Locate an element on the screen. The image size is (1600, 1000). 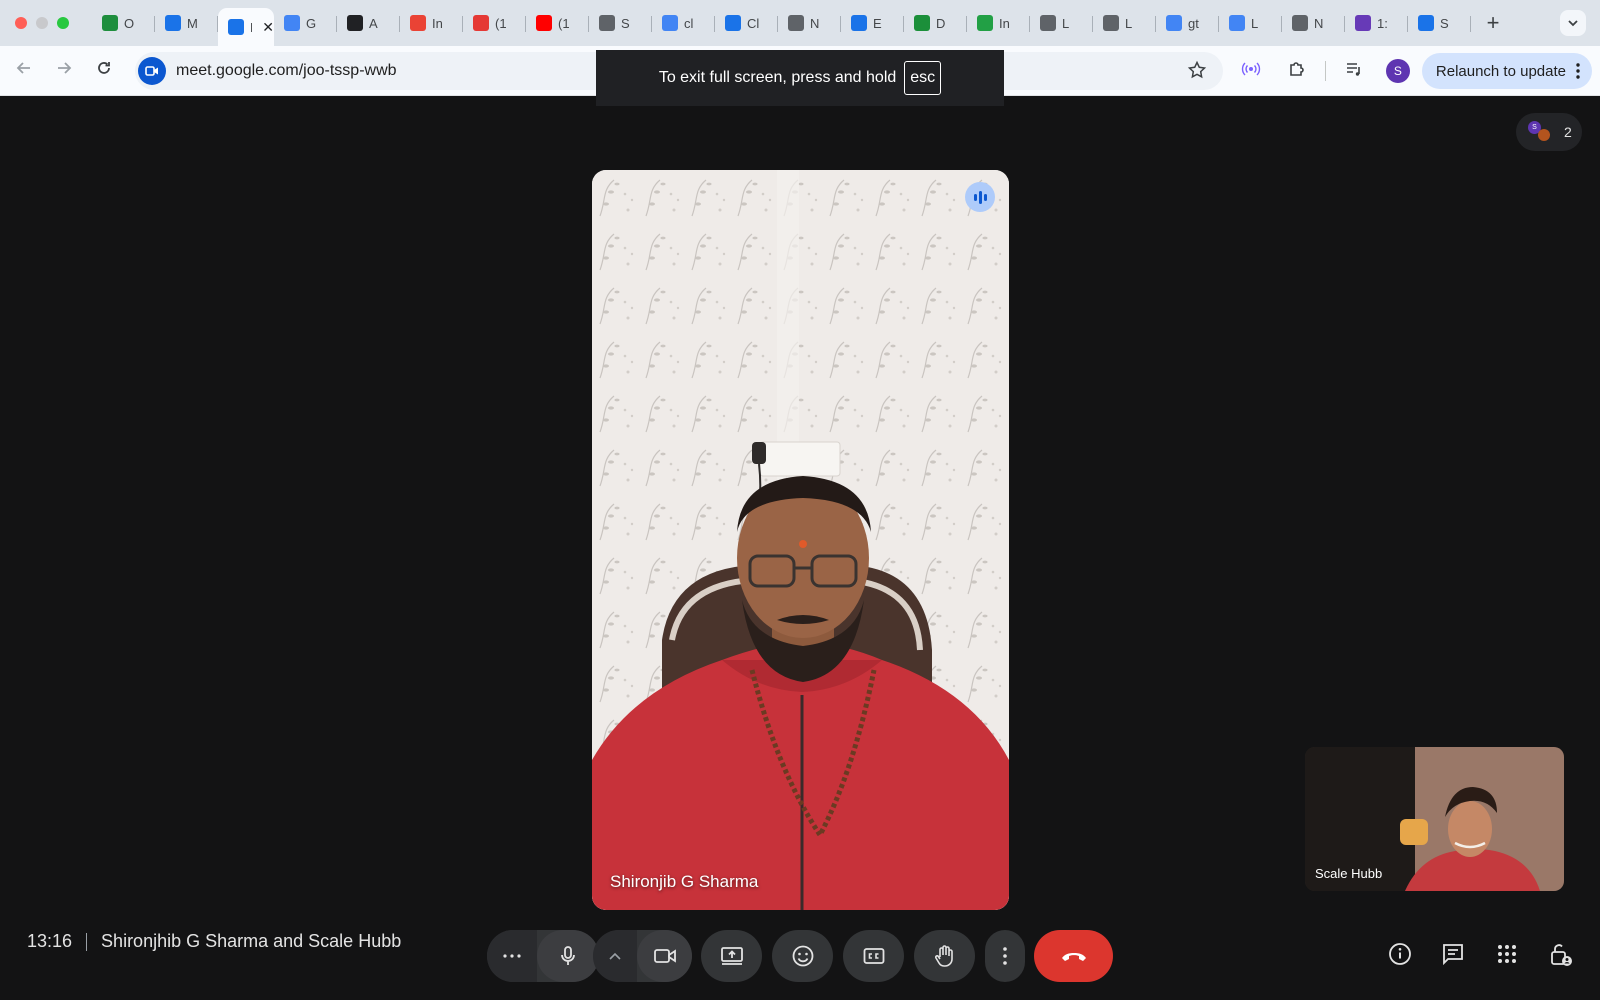
browser-tab: M✕ is located at coordinates (246, 27).